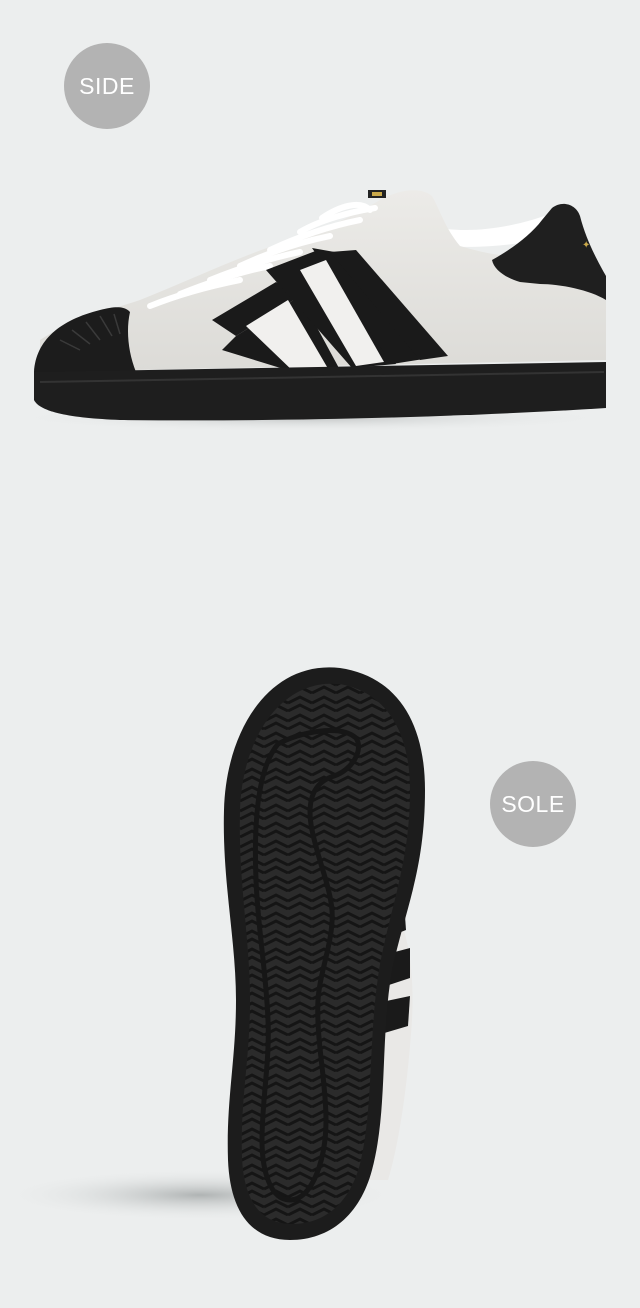 This screenshot has height=1308, width=640. What do you see at coordinates (586, 245) in the screenshot?
I see `heel-logo-mark: ✦` at bounding box center [586, 245].